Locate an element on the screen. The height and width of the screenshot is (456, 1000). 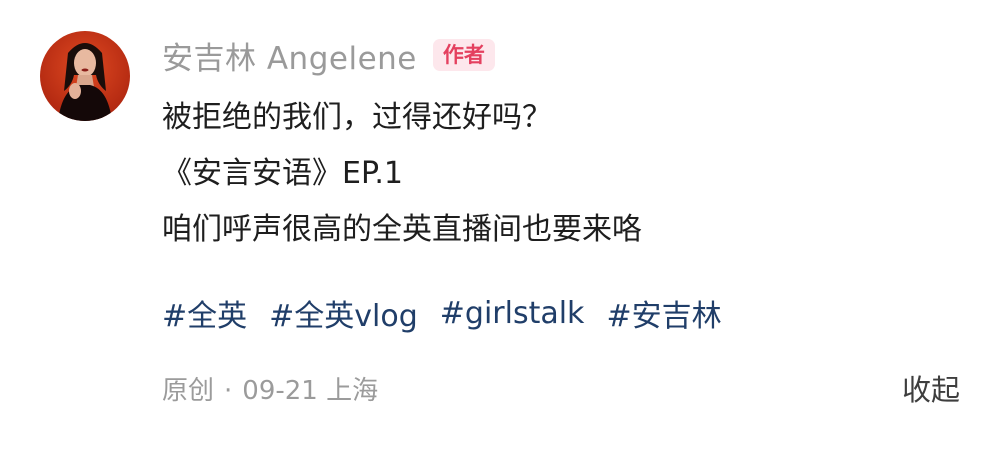
avatar is located at coordinates (85, 76).